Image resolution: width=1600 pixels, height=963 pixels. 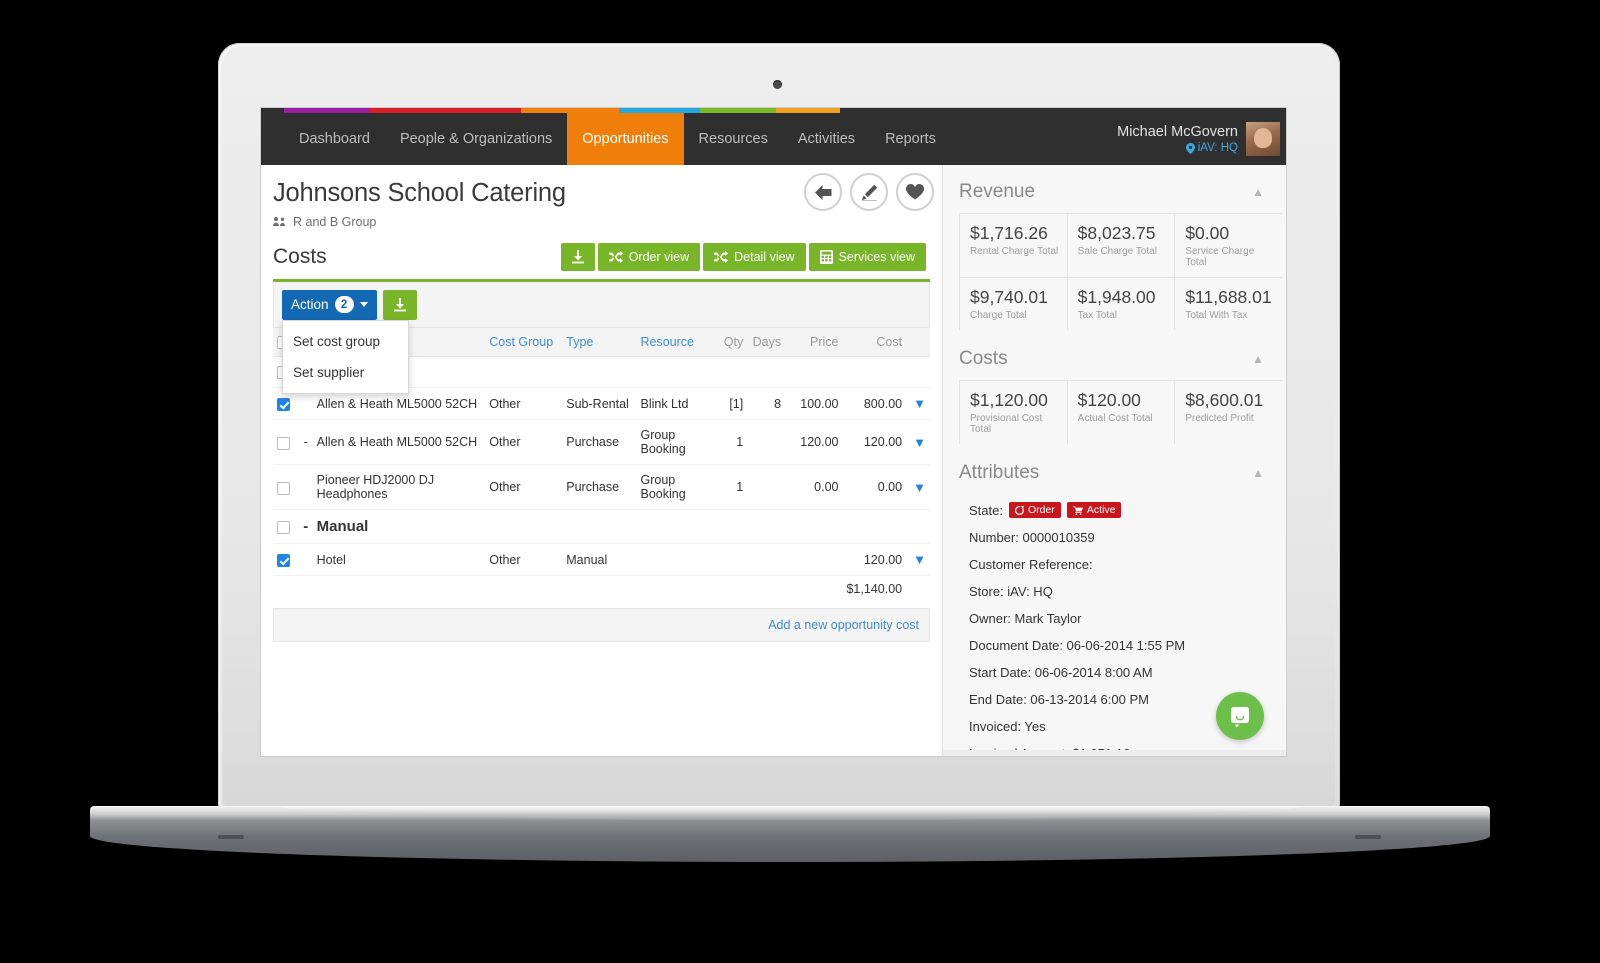 What do you see at coordinates (1177, 131) in the screenshot?
I see `user-name: Michael McGovern` at bounding box center [1177, 131].